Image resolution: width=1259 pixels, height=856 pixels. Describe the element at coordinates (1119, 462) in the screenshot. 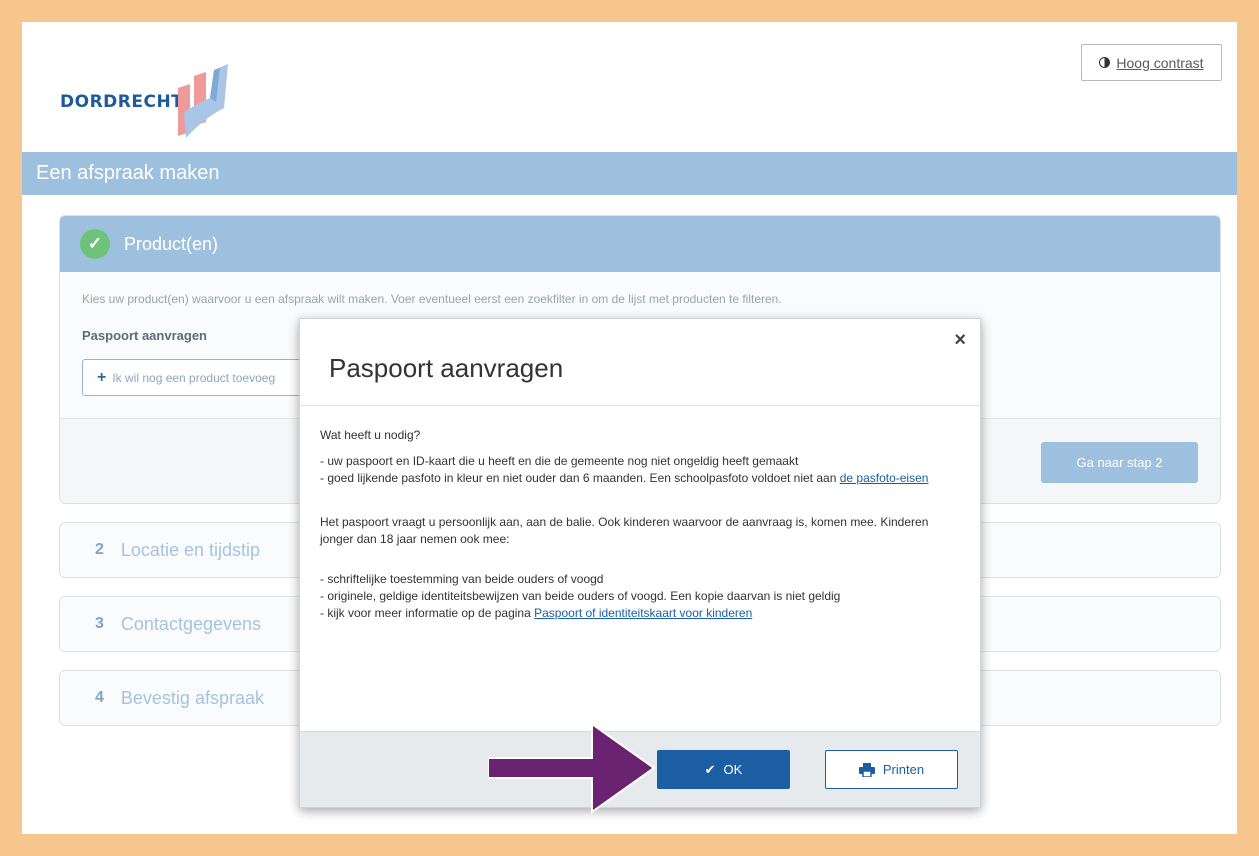

I see `go-to-step-2-button: Ga naar stap 2` at that location.